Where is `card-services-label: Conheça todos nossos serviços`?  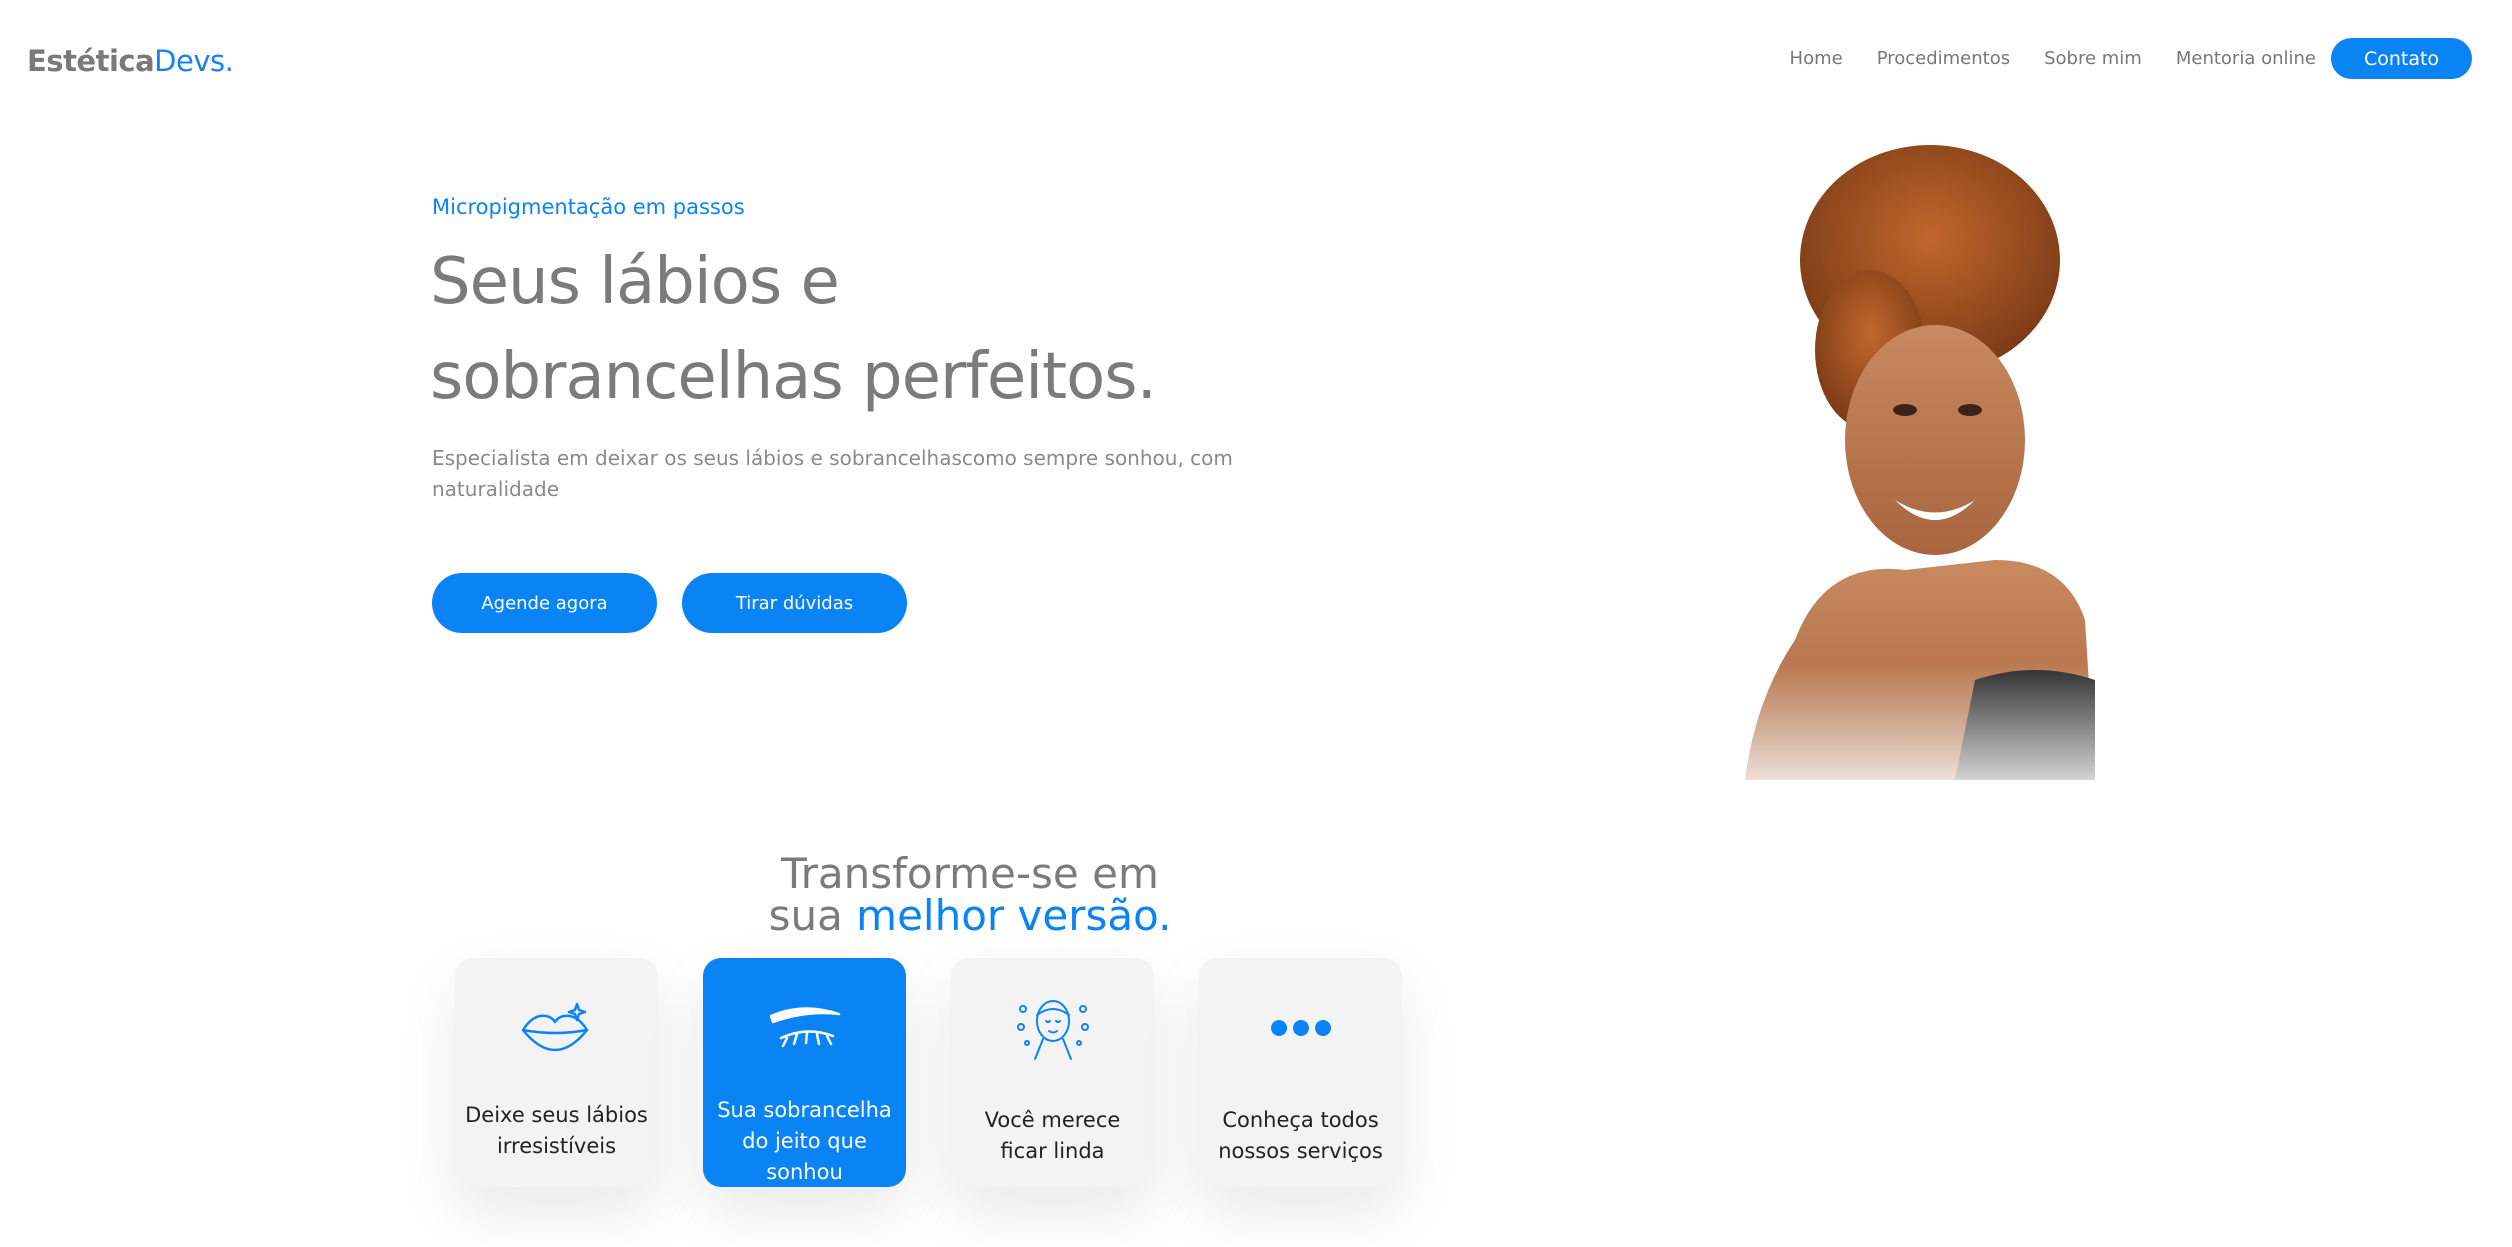
card-services-label: Conheça todos nossos serviços is located at coordinates (1300, 1135).